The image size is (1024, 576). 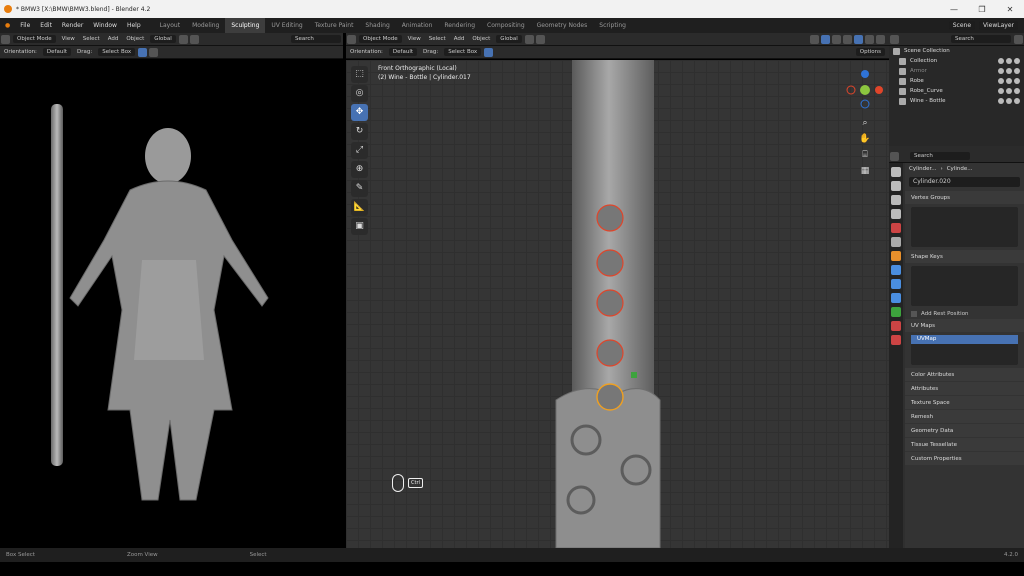 What do you see at coordinates (956, 61) in the screenshot?
I see `outliner-row: Collection` at bounding box center [956, 61].